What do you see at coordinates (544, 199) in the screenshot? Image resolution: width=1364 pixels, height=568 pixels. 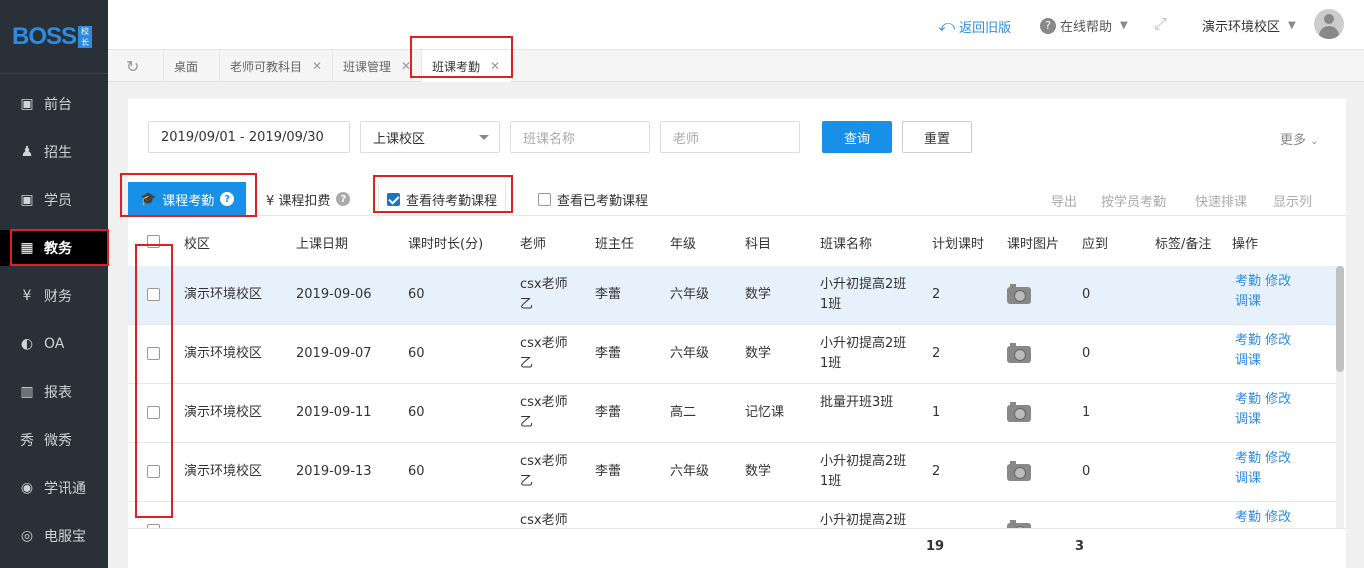 I see `checkbox` at bounding box center [544, 199].